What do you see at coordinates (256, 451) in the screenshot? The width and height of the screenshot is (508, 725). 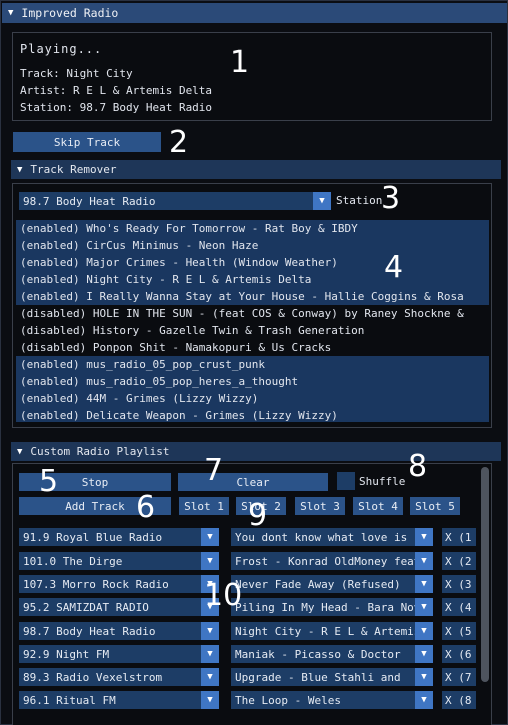 I see `custom-playlist-header: ▼ Custom Radio Playlist` at bounding box center [256, 451].